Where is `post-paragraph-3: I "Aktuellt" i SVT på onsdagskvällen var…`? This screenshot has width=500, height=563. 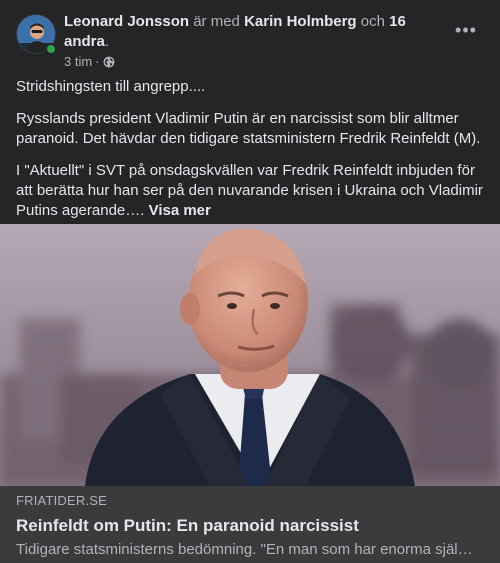 post-paragraph-3: I "Aktuellt" i SVT på onsdagskvällen var… is located at coordinates (251, 191).